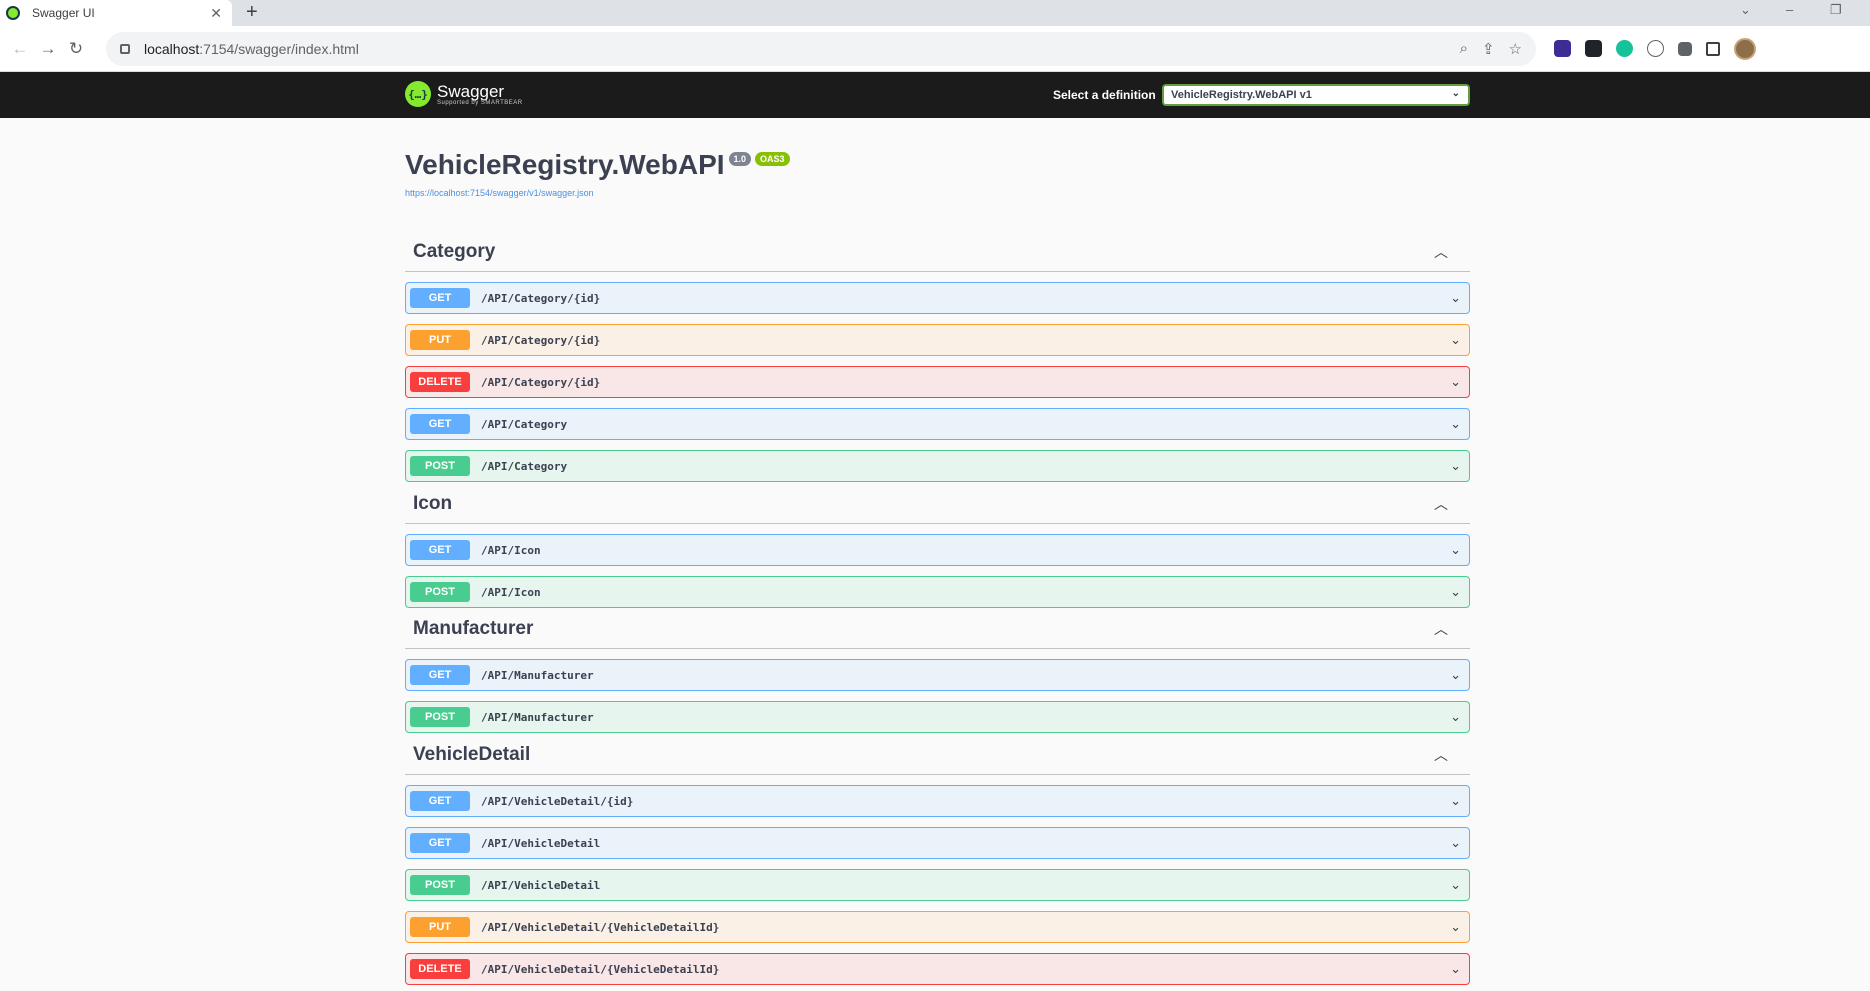 Image resolution: width=1870 pixels, height=991 pixels. I want to click on tag-header: Icon ︿, so click(937, 504).